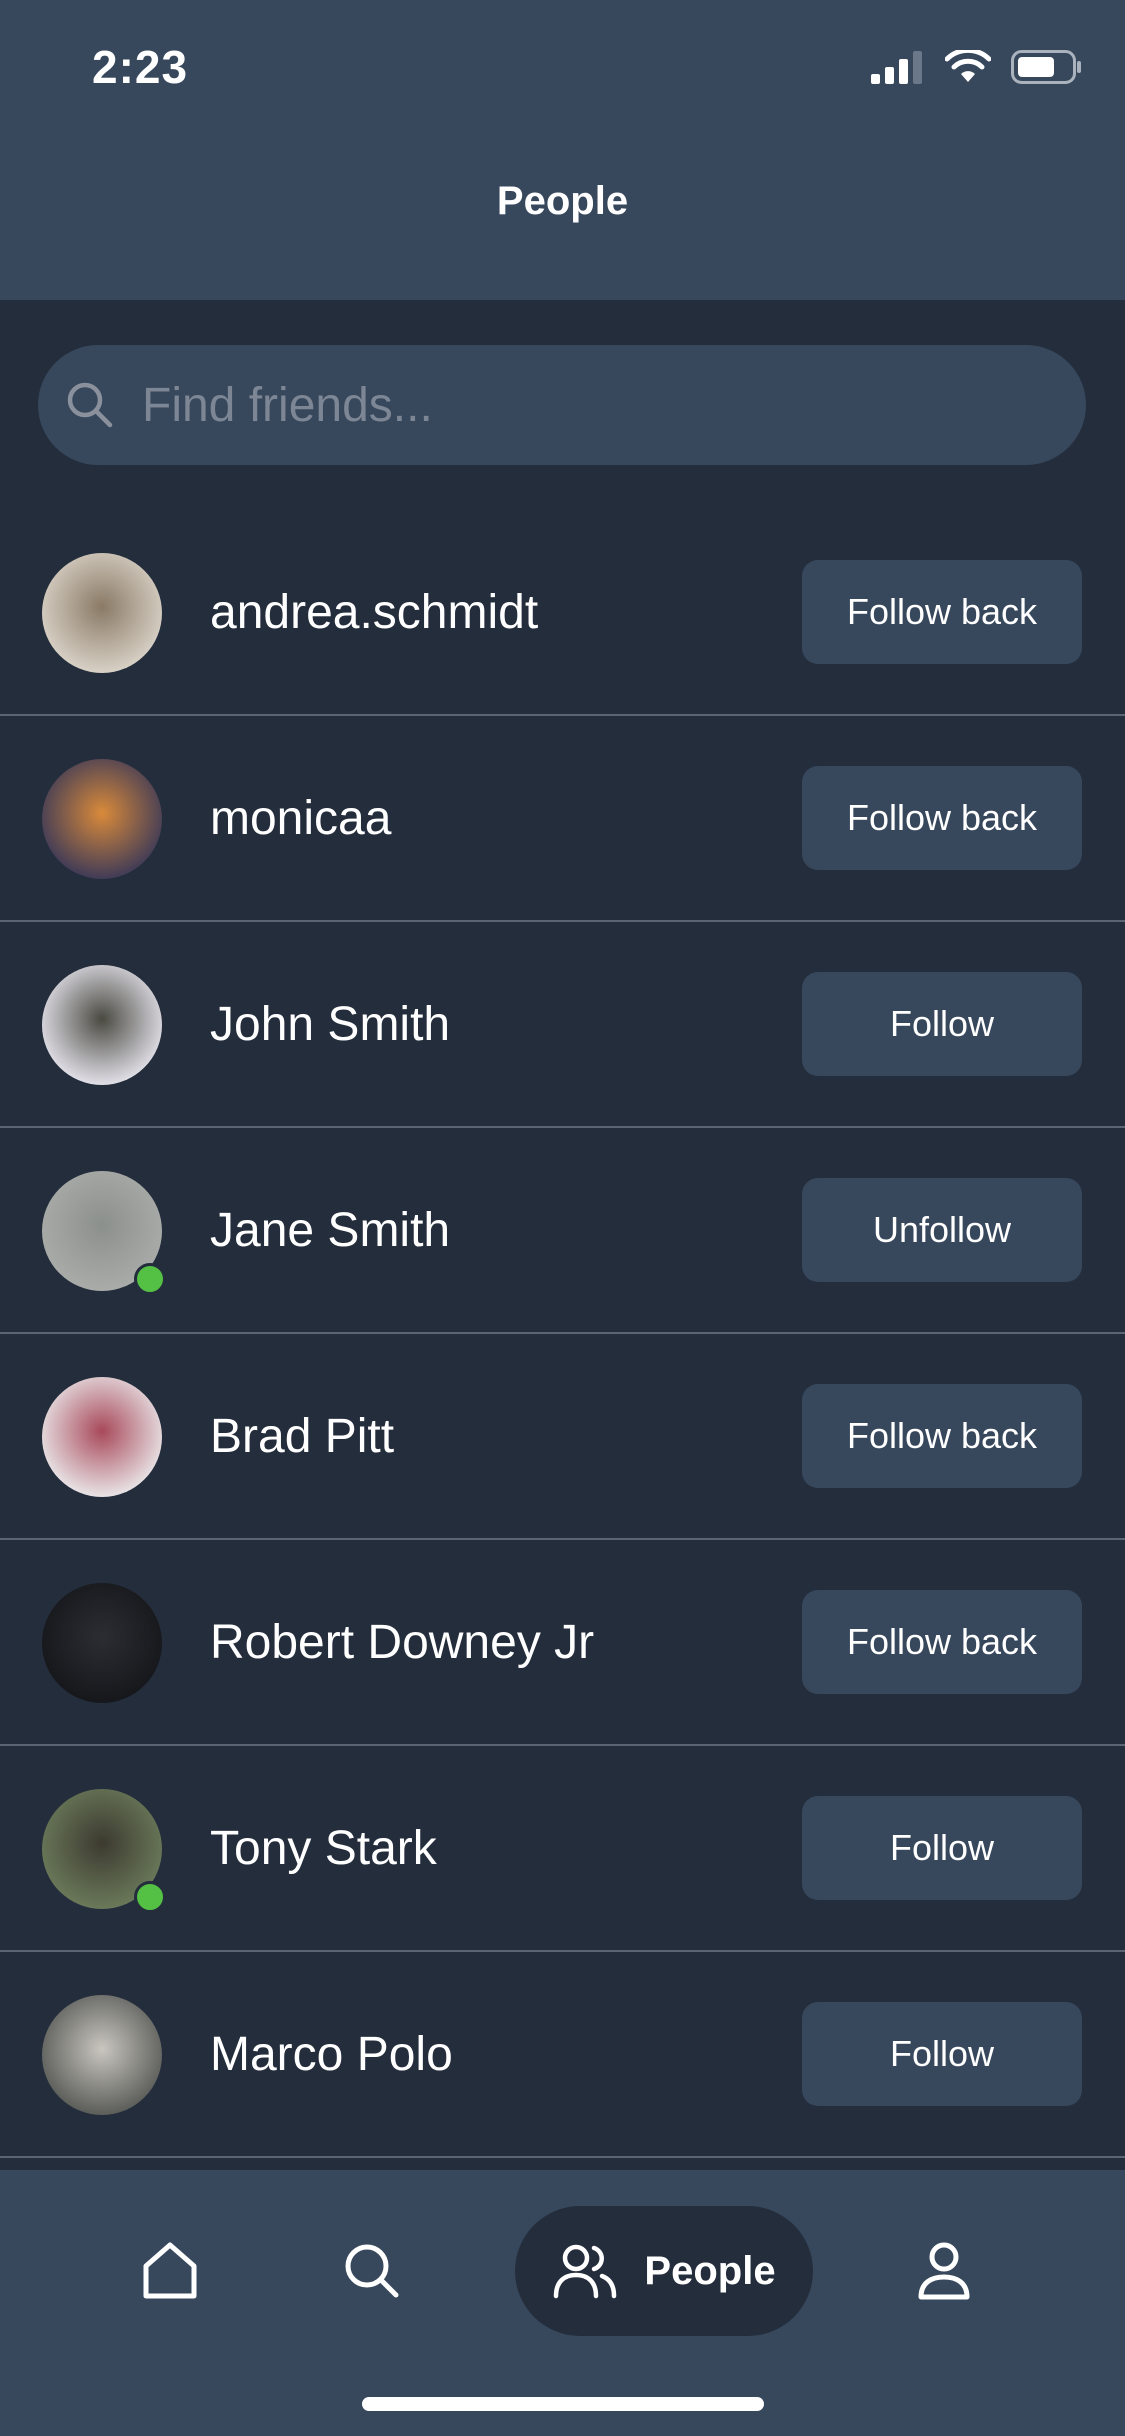 Image resolution: width=1125 pixels, height=2436 pixels. Describe the element at coordinates (592, 405) in the screenshot. I see `search-input` at that location.